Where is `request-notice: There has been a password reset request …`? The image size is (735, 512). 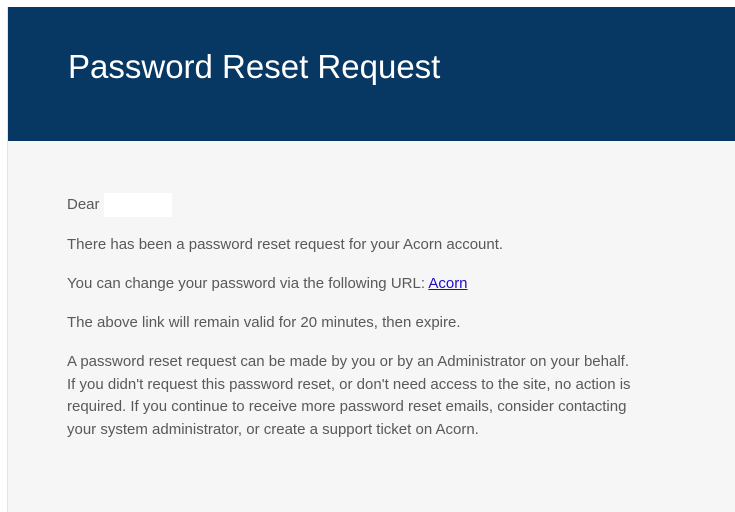
request-notice: There has been a password reset request … is located at coordinates (285, 244).